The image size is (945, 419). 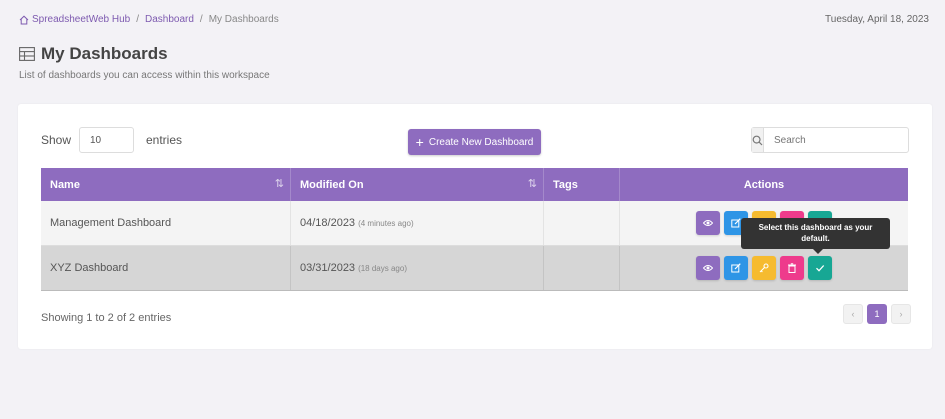 I want to click on actions-cell, so click(x=764, y=268).